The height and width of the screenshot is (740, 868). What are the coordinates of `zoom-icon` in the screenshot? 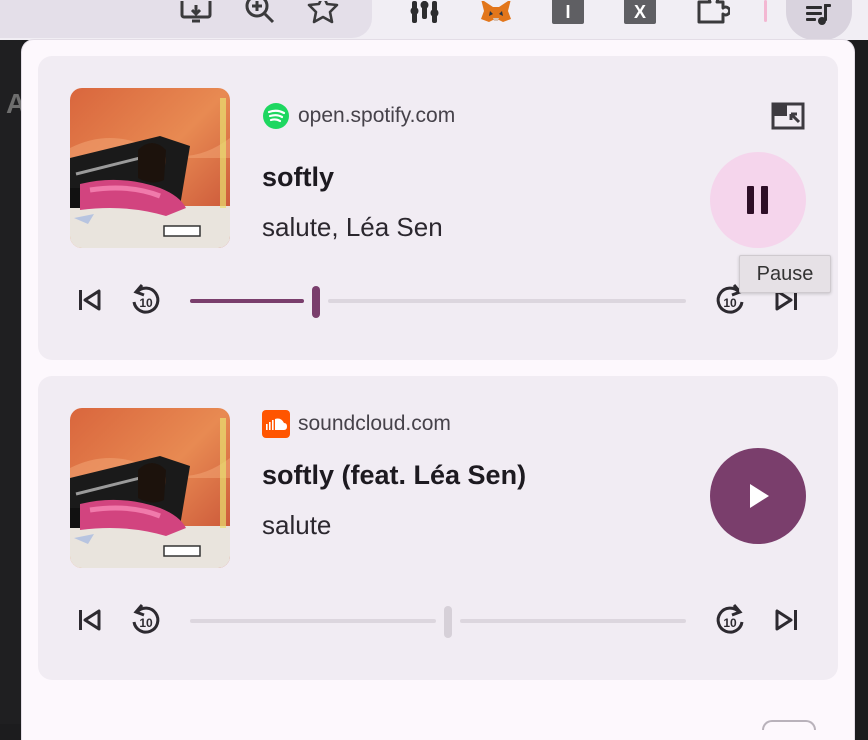 It's located at (260, 13).